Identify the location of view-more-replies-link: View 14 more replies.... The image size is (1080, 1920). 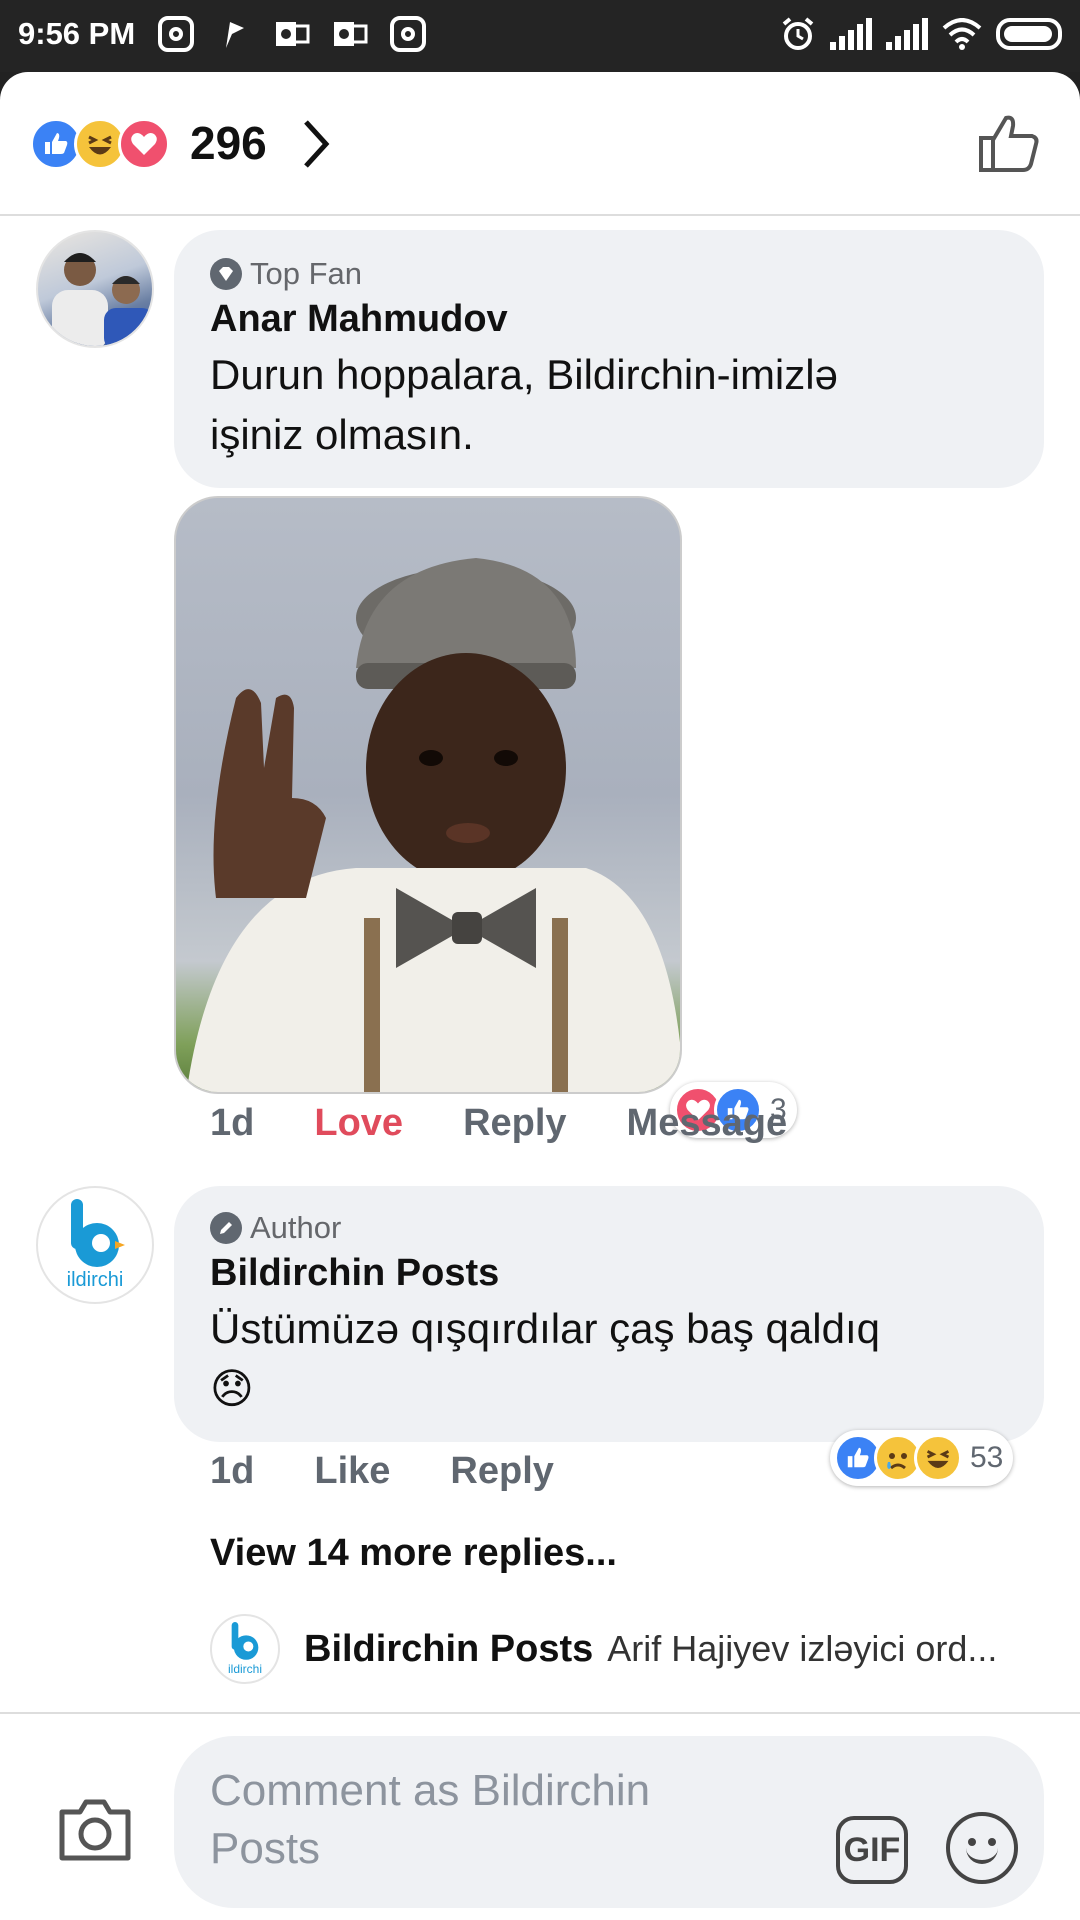
(413, 1553).